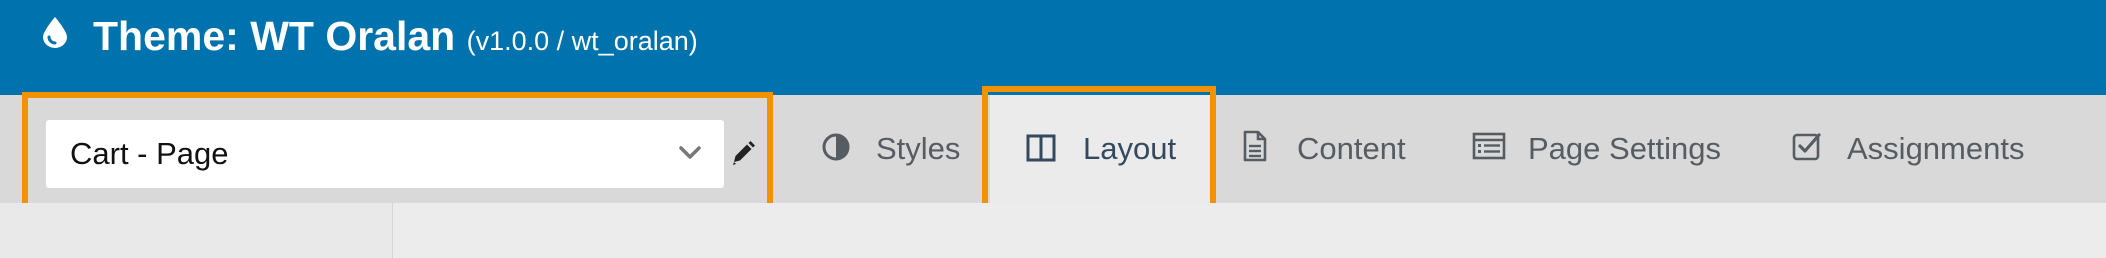  I want to click on theme-title: Theme: WT Oralan, so click(274, 36).